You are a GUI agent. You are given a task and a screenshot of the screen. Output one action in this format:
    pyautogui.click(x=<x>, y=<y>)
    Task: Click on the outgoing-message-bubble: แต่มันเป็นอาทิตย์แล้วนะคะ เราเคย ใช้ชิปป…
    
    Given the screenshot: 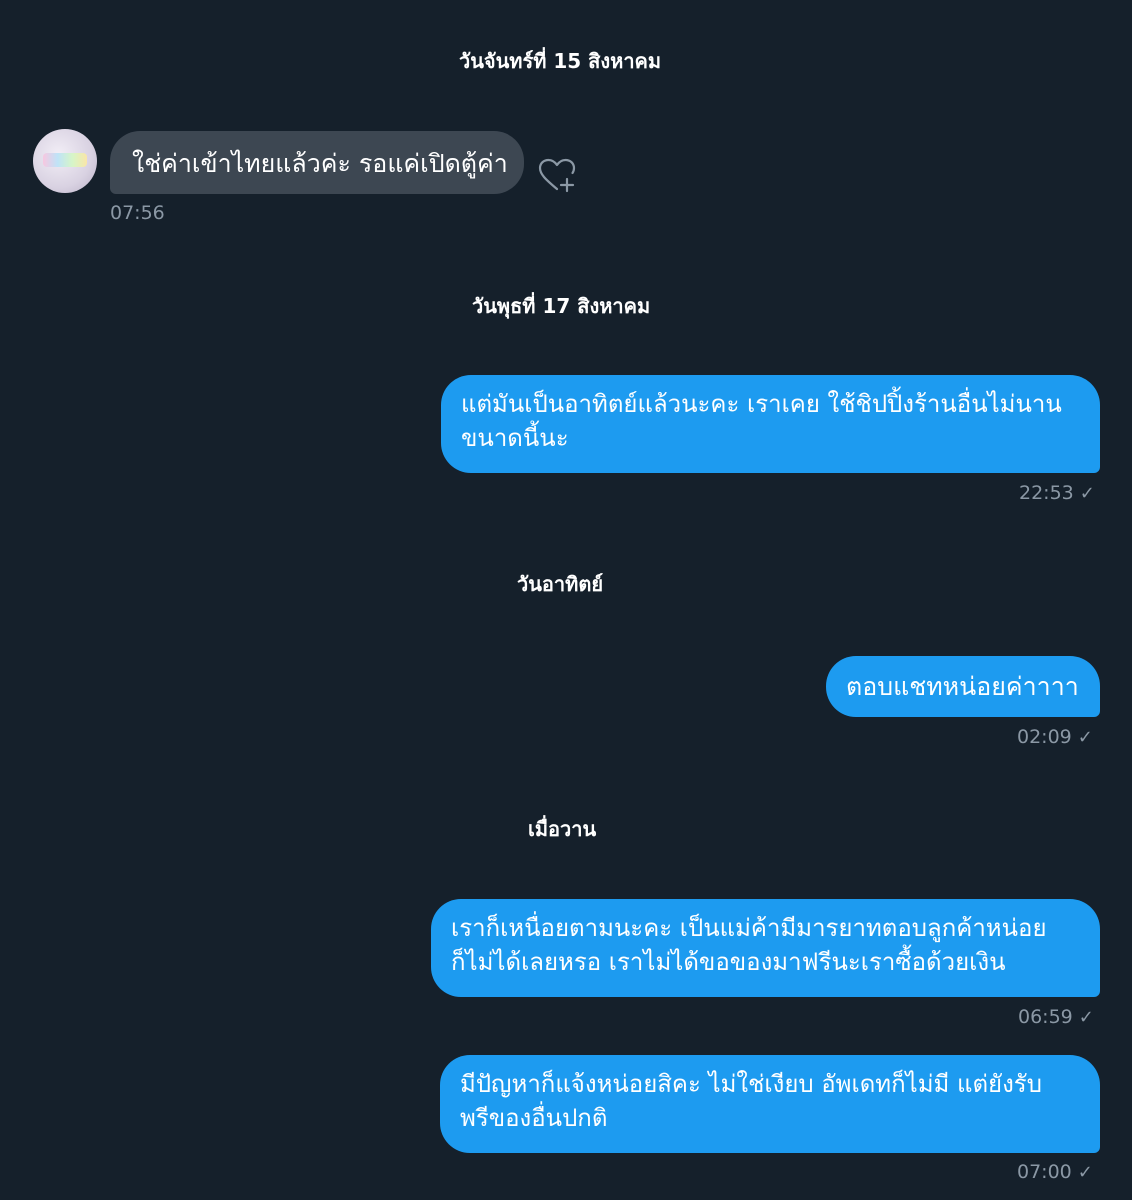 What is the action you would take?
    pyautogui.click(x=770, y=424)
    